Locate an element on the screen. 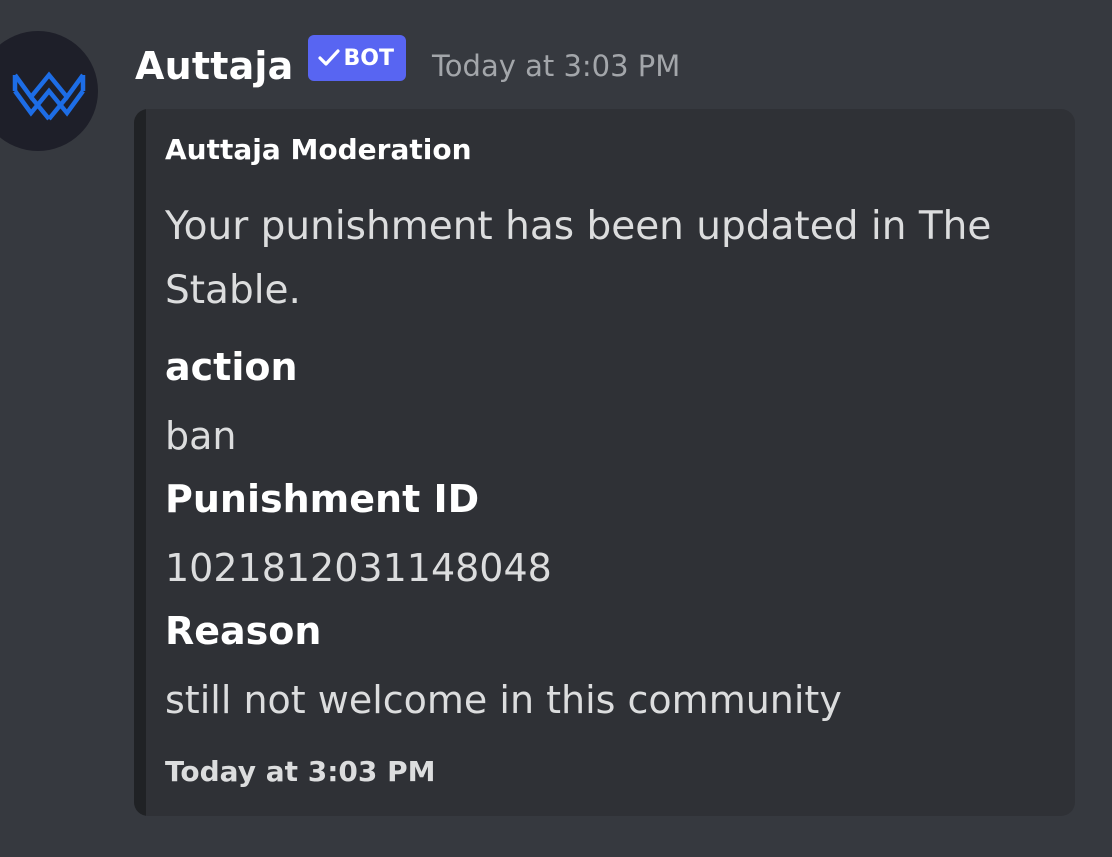 The image size is (1112, 857). crown-logo-icon is located at coordinates (49, 96).